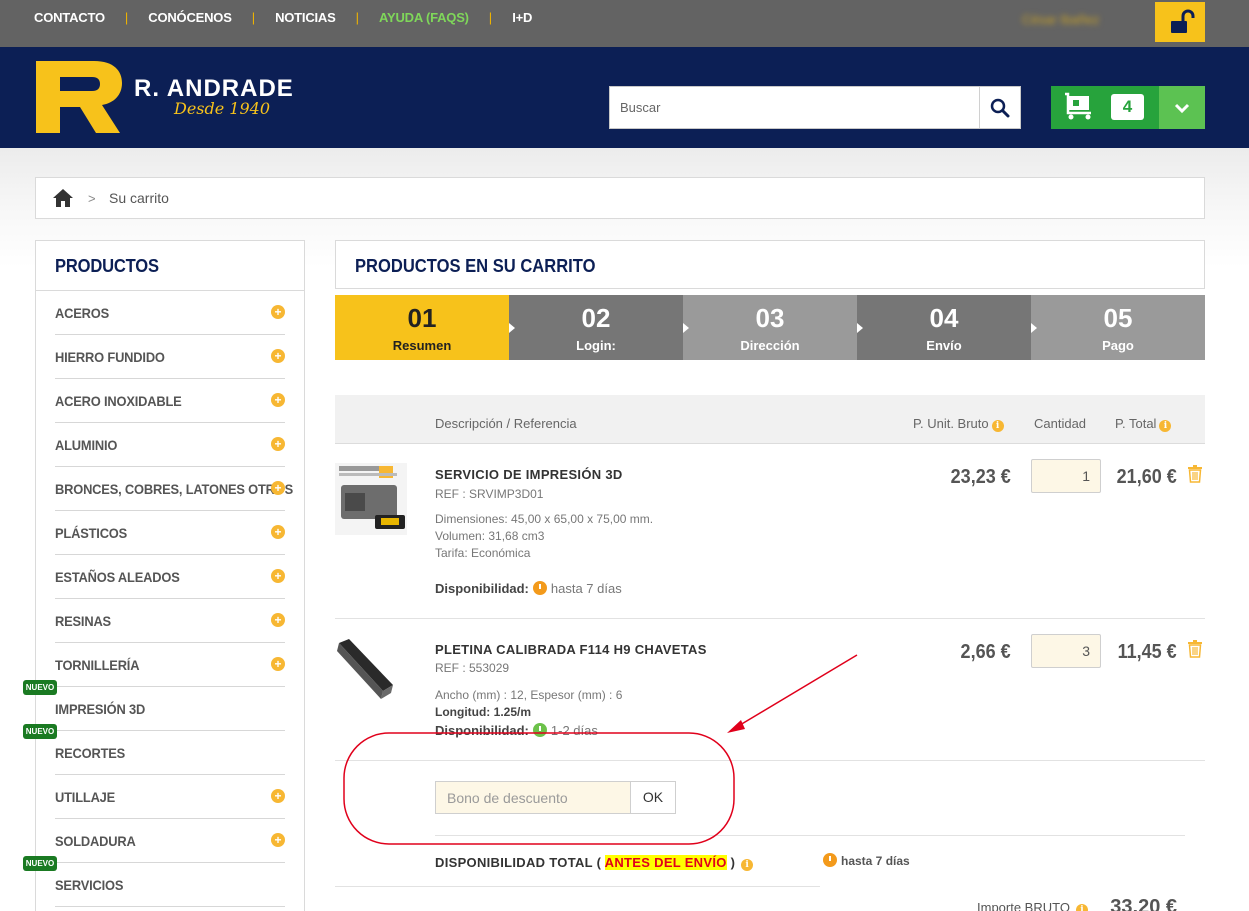  I want to click on sidebar-item-label: RECORTES, so click(90, 753).